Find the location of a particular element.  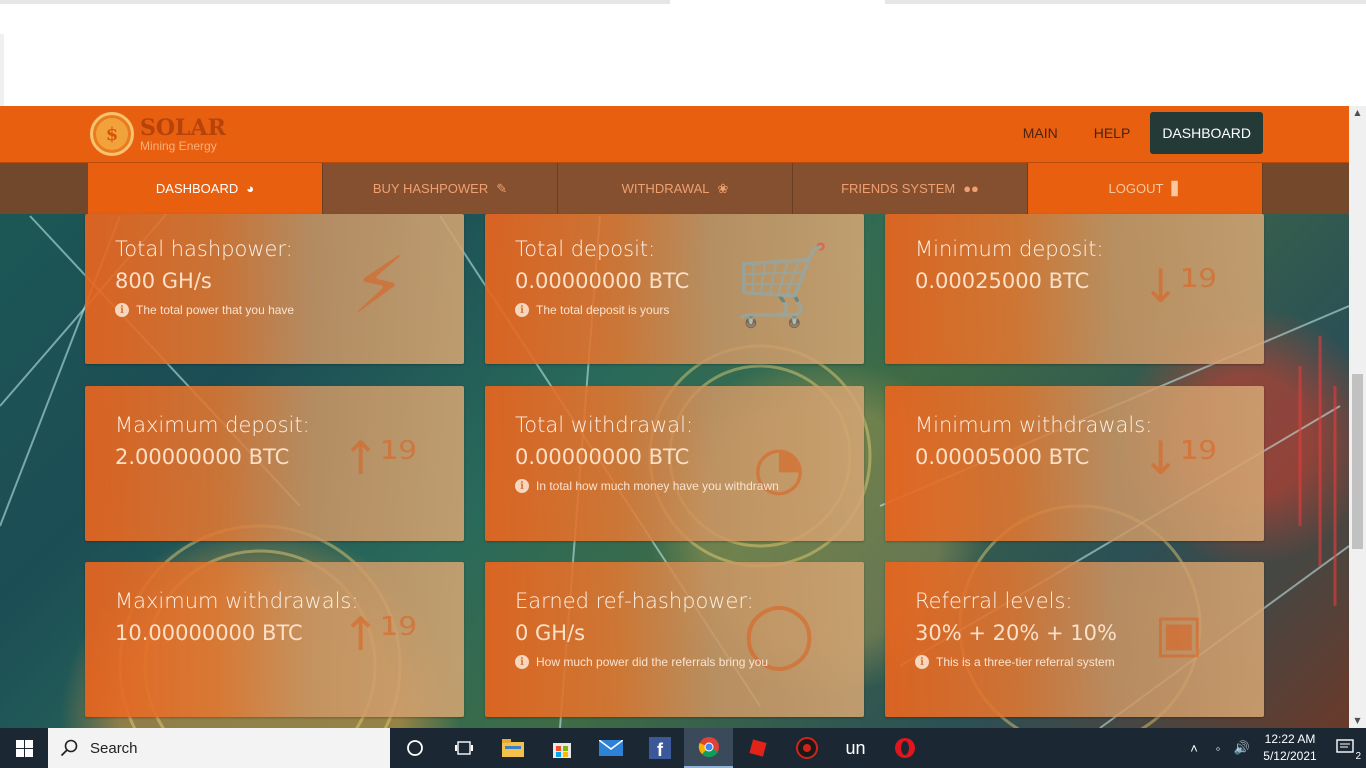

page-scrollbar: ▲ ▼ is located at coordinates (1357, 417).